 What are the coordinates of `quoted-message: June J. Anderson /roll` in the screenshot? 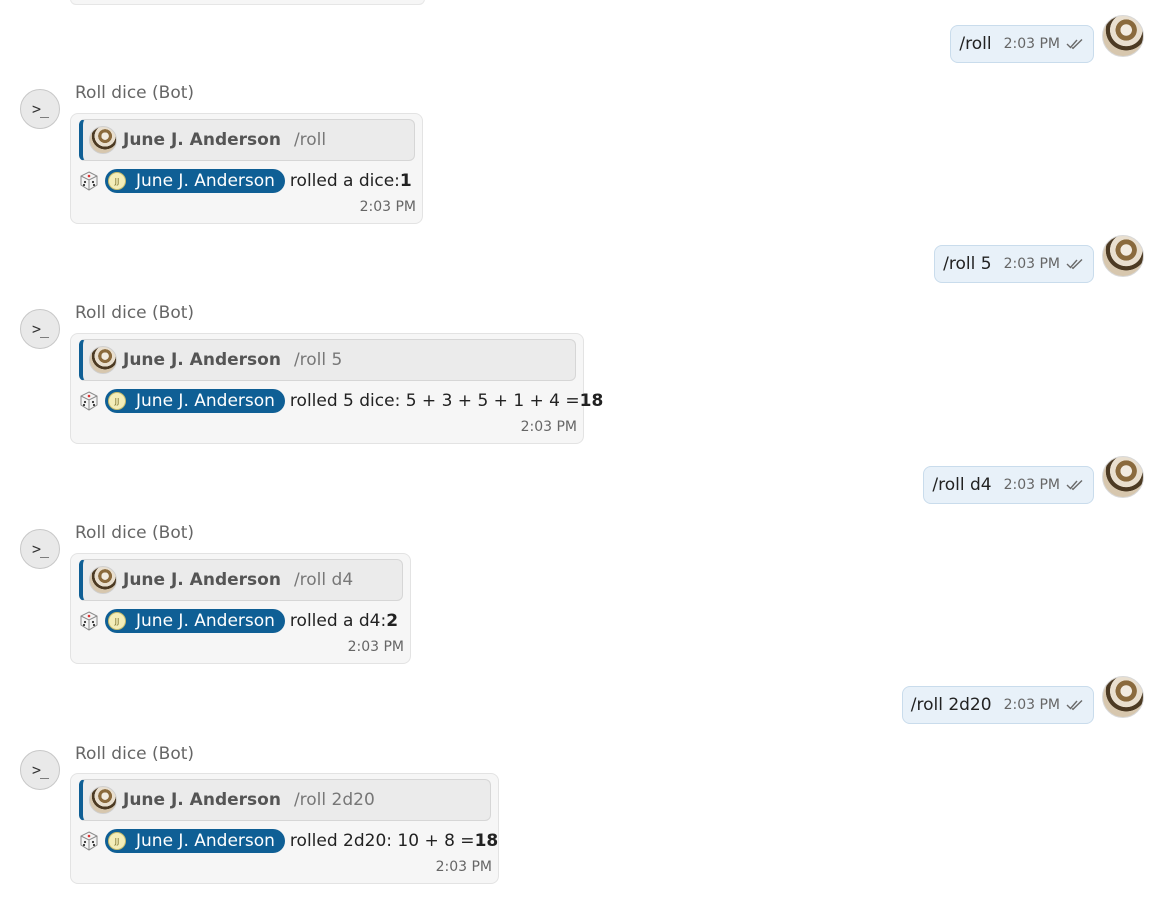 It's located at (247, 140).